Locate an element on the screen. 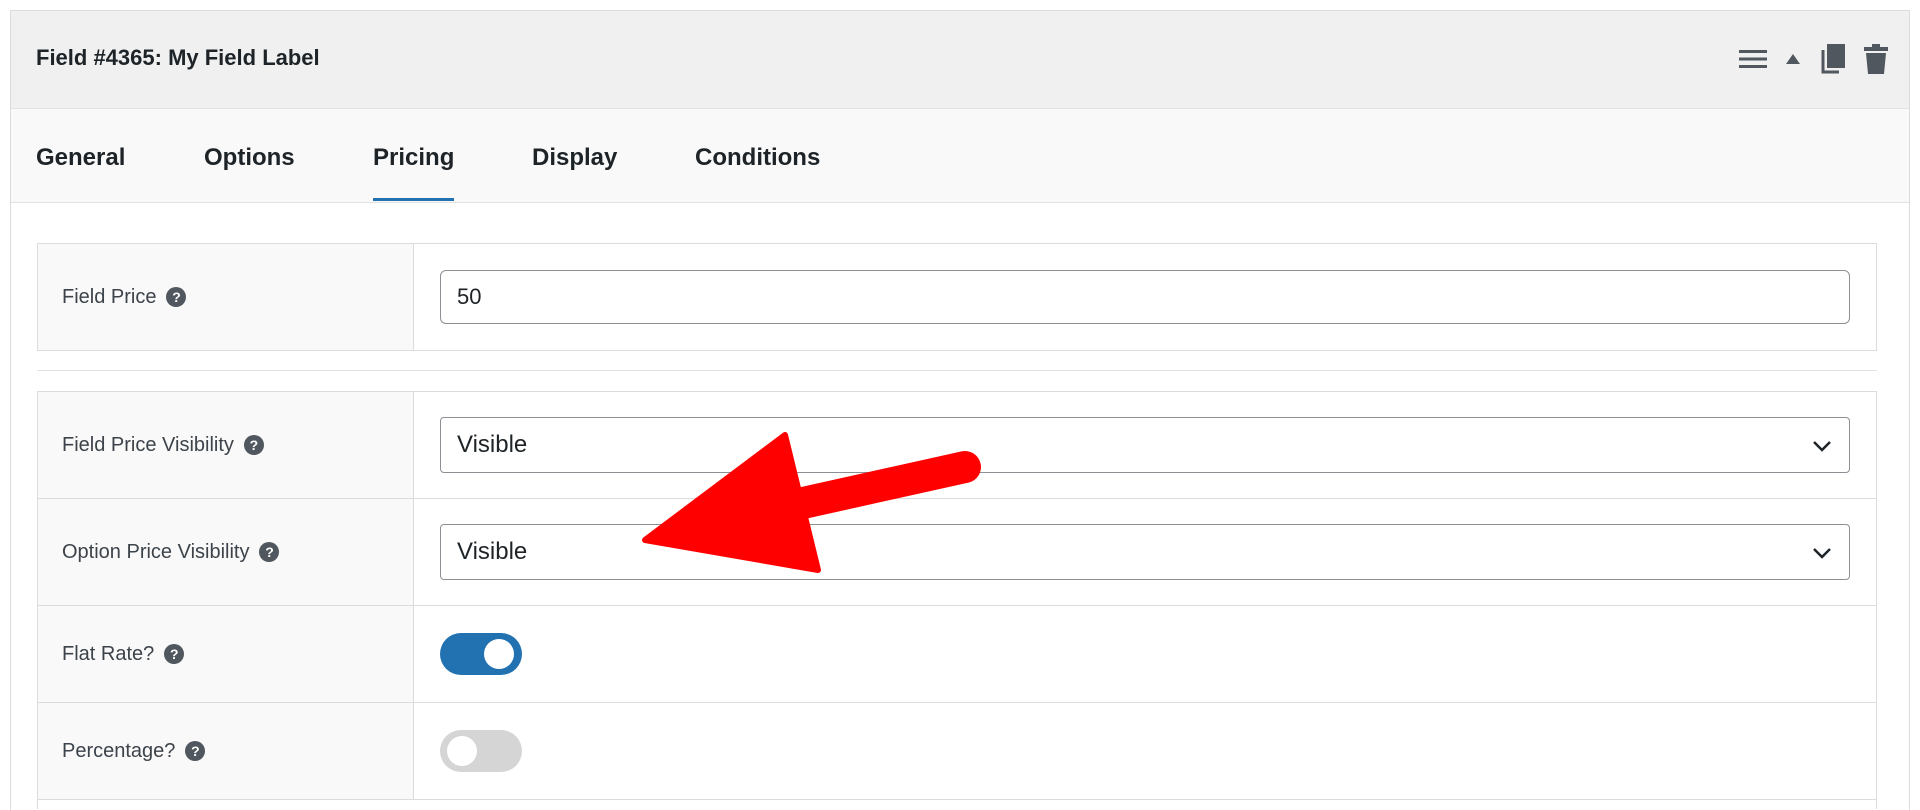  field-header: Field #4365: My Field Label is located at coordinates (960, 60).